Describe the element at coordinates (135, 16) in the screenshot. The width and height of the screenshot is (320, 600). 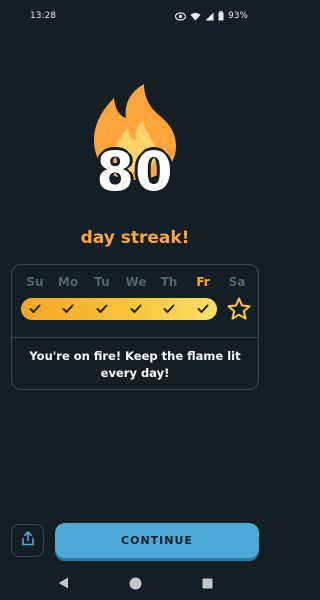
I see `status-bar: 13:28 93%` at that location.